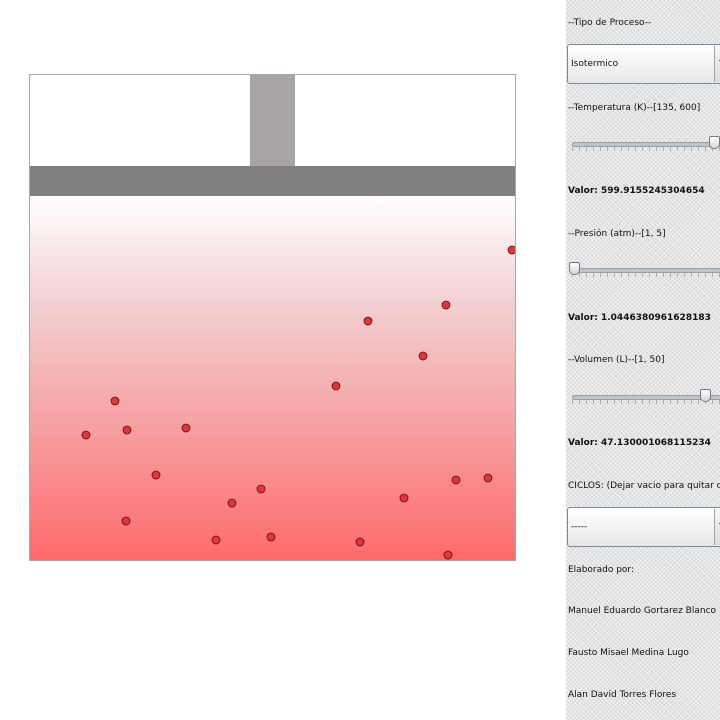 This screenshot has height=720, width=720. What do you see at coordinates (644, 270) in the screenshot?
I see `pressure-slider` at bounding box center [644, 270].